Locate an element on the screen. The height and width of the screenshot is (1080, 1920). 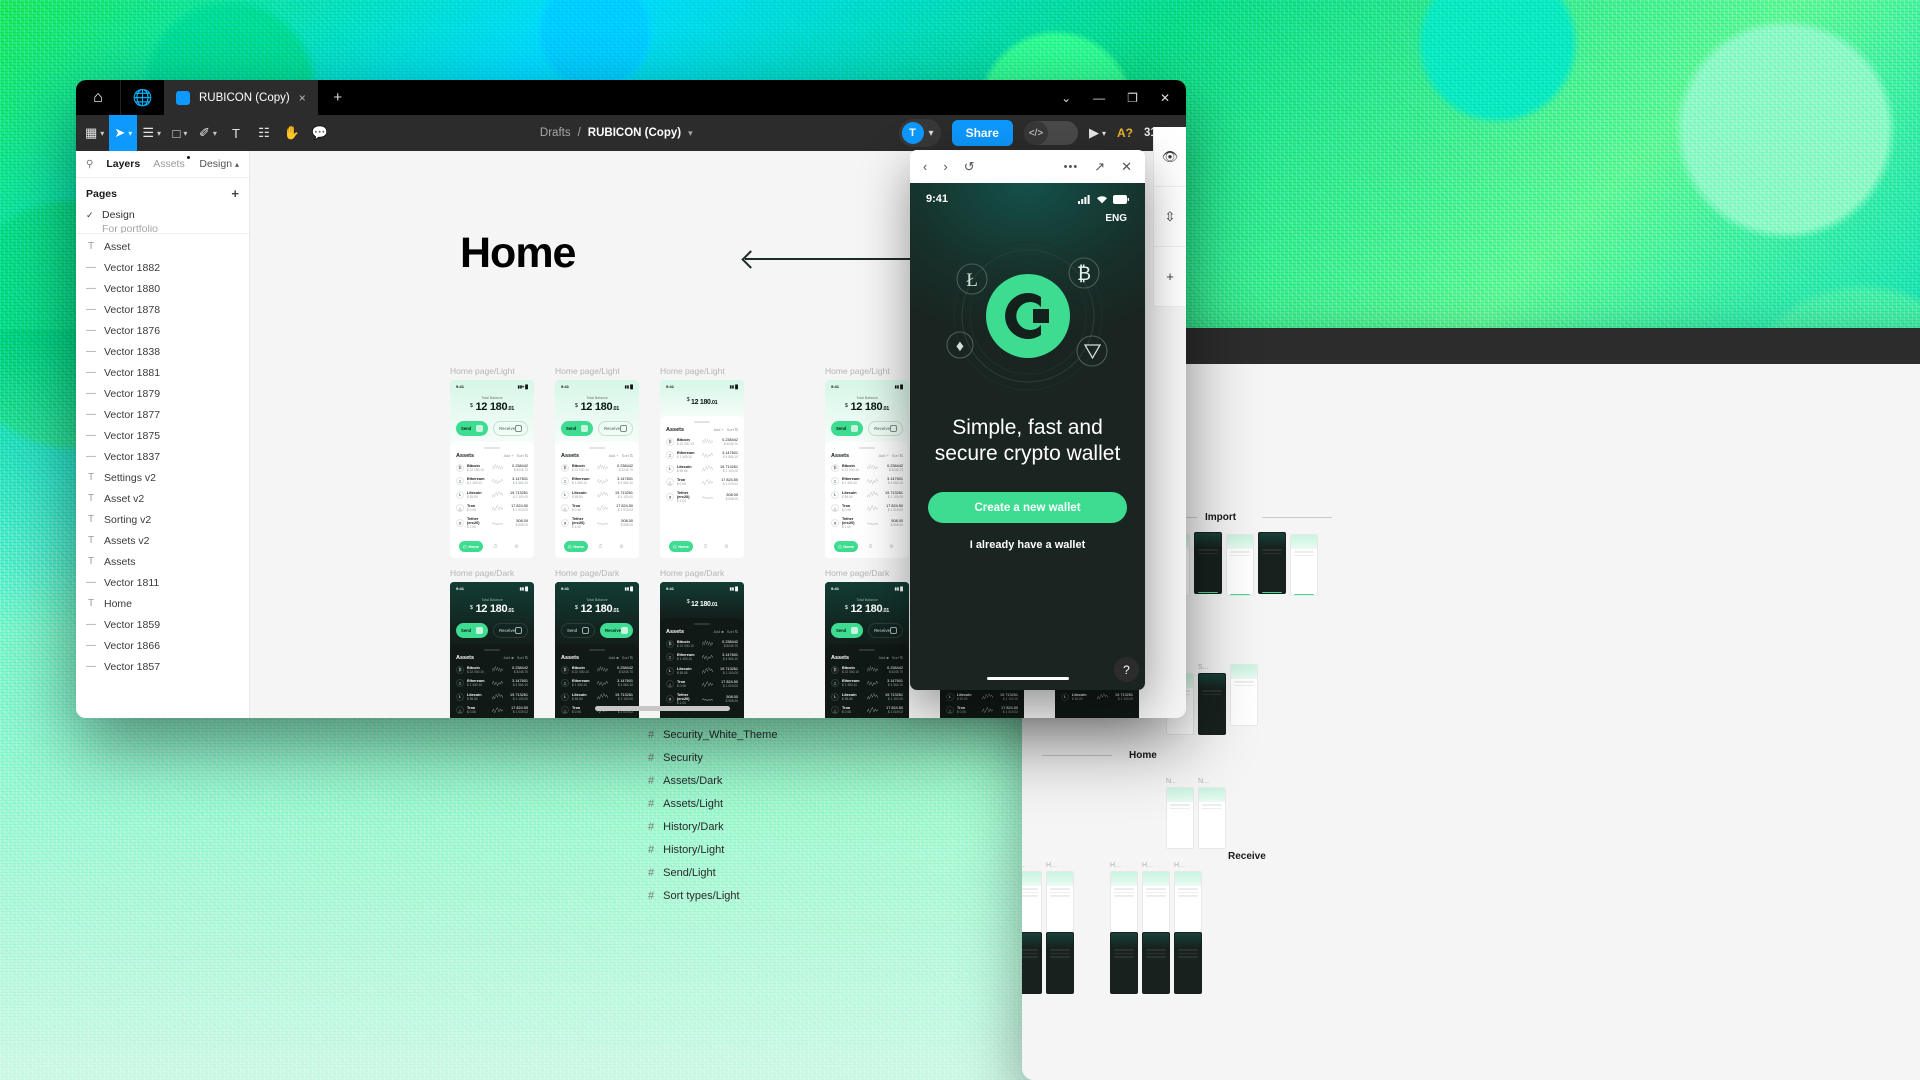
open-external-icon: ↗ is located at coordinates (1099, 167).